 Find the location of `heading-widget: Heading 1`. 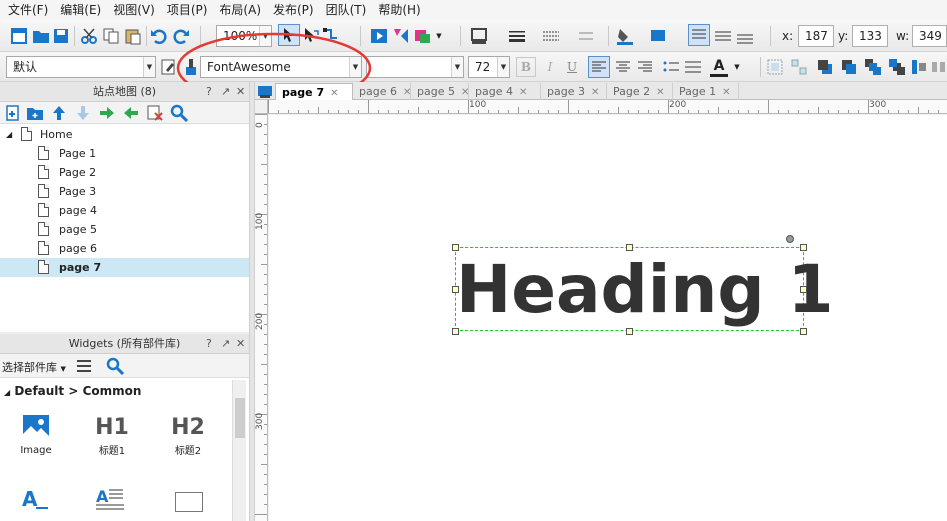

heading-widget: Heading 1 is located at coordinates (644, 289).